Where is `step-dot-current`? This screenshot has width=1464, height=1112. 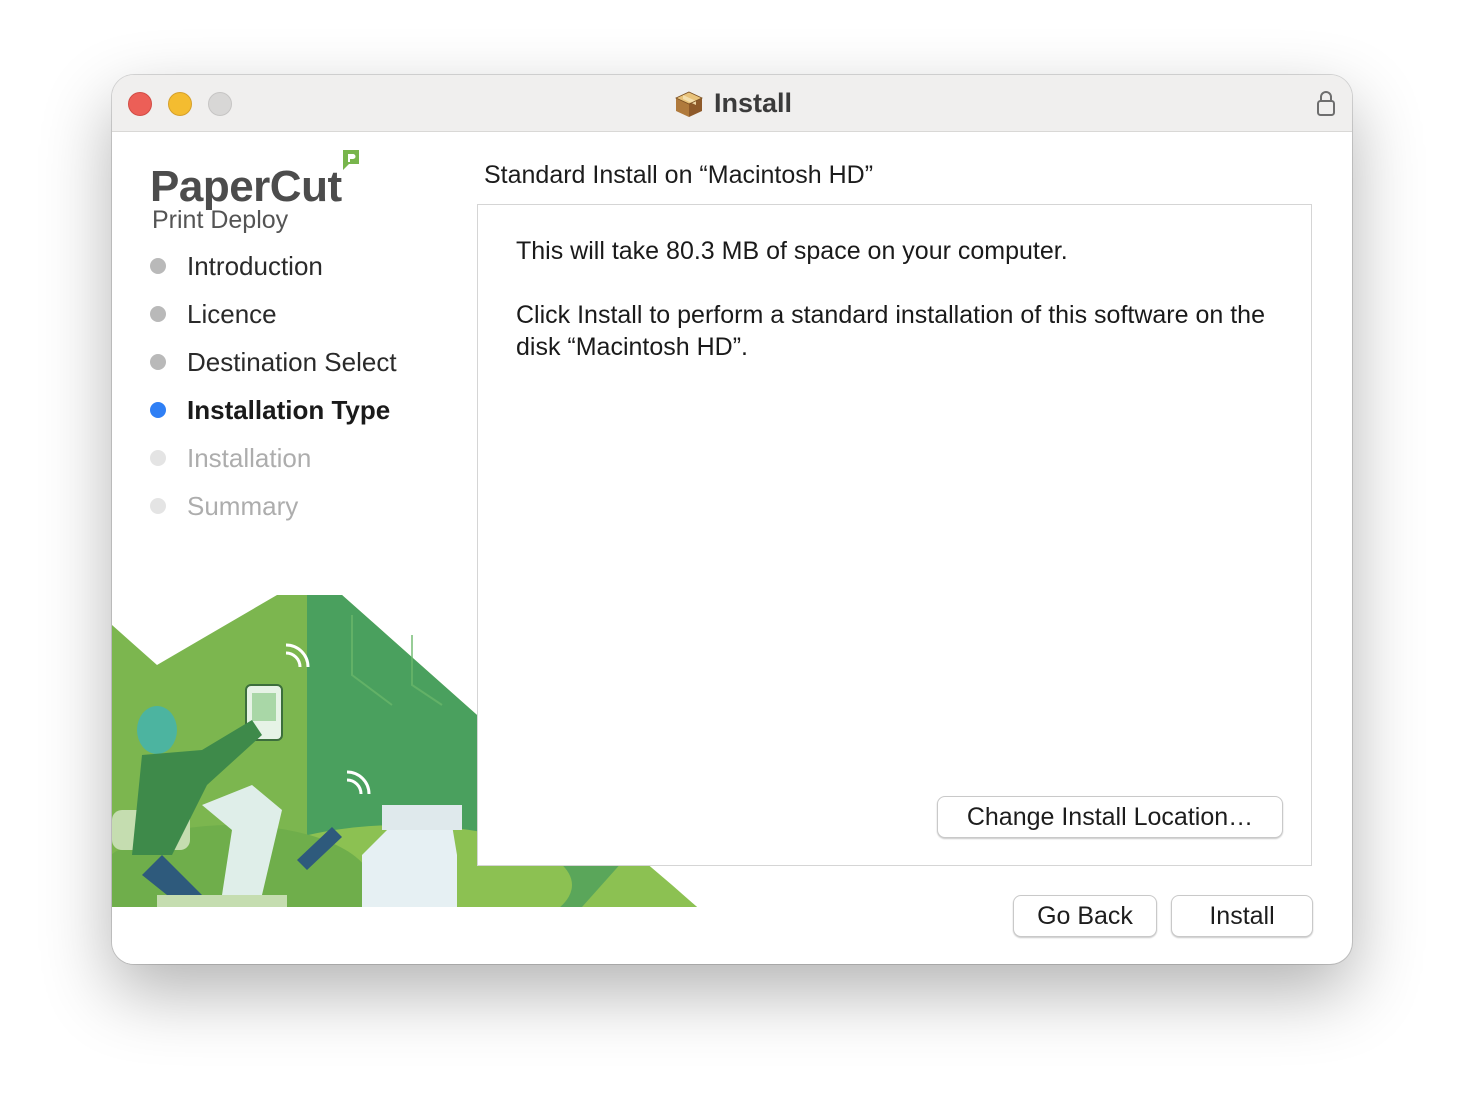
step-dot-current is located at coordinates (158, 410).